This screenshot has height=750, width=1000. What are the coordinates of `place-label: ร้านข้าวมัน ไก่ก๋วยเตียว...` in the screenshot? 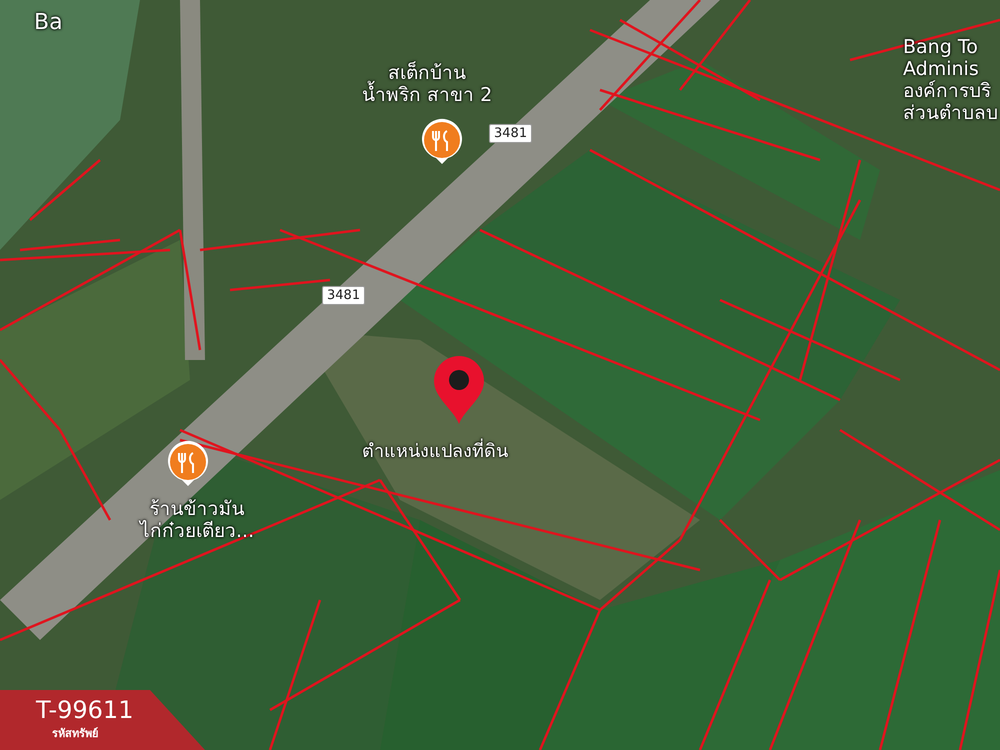 It's located at (197, 520).